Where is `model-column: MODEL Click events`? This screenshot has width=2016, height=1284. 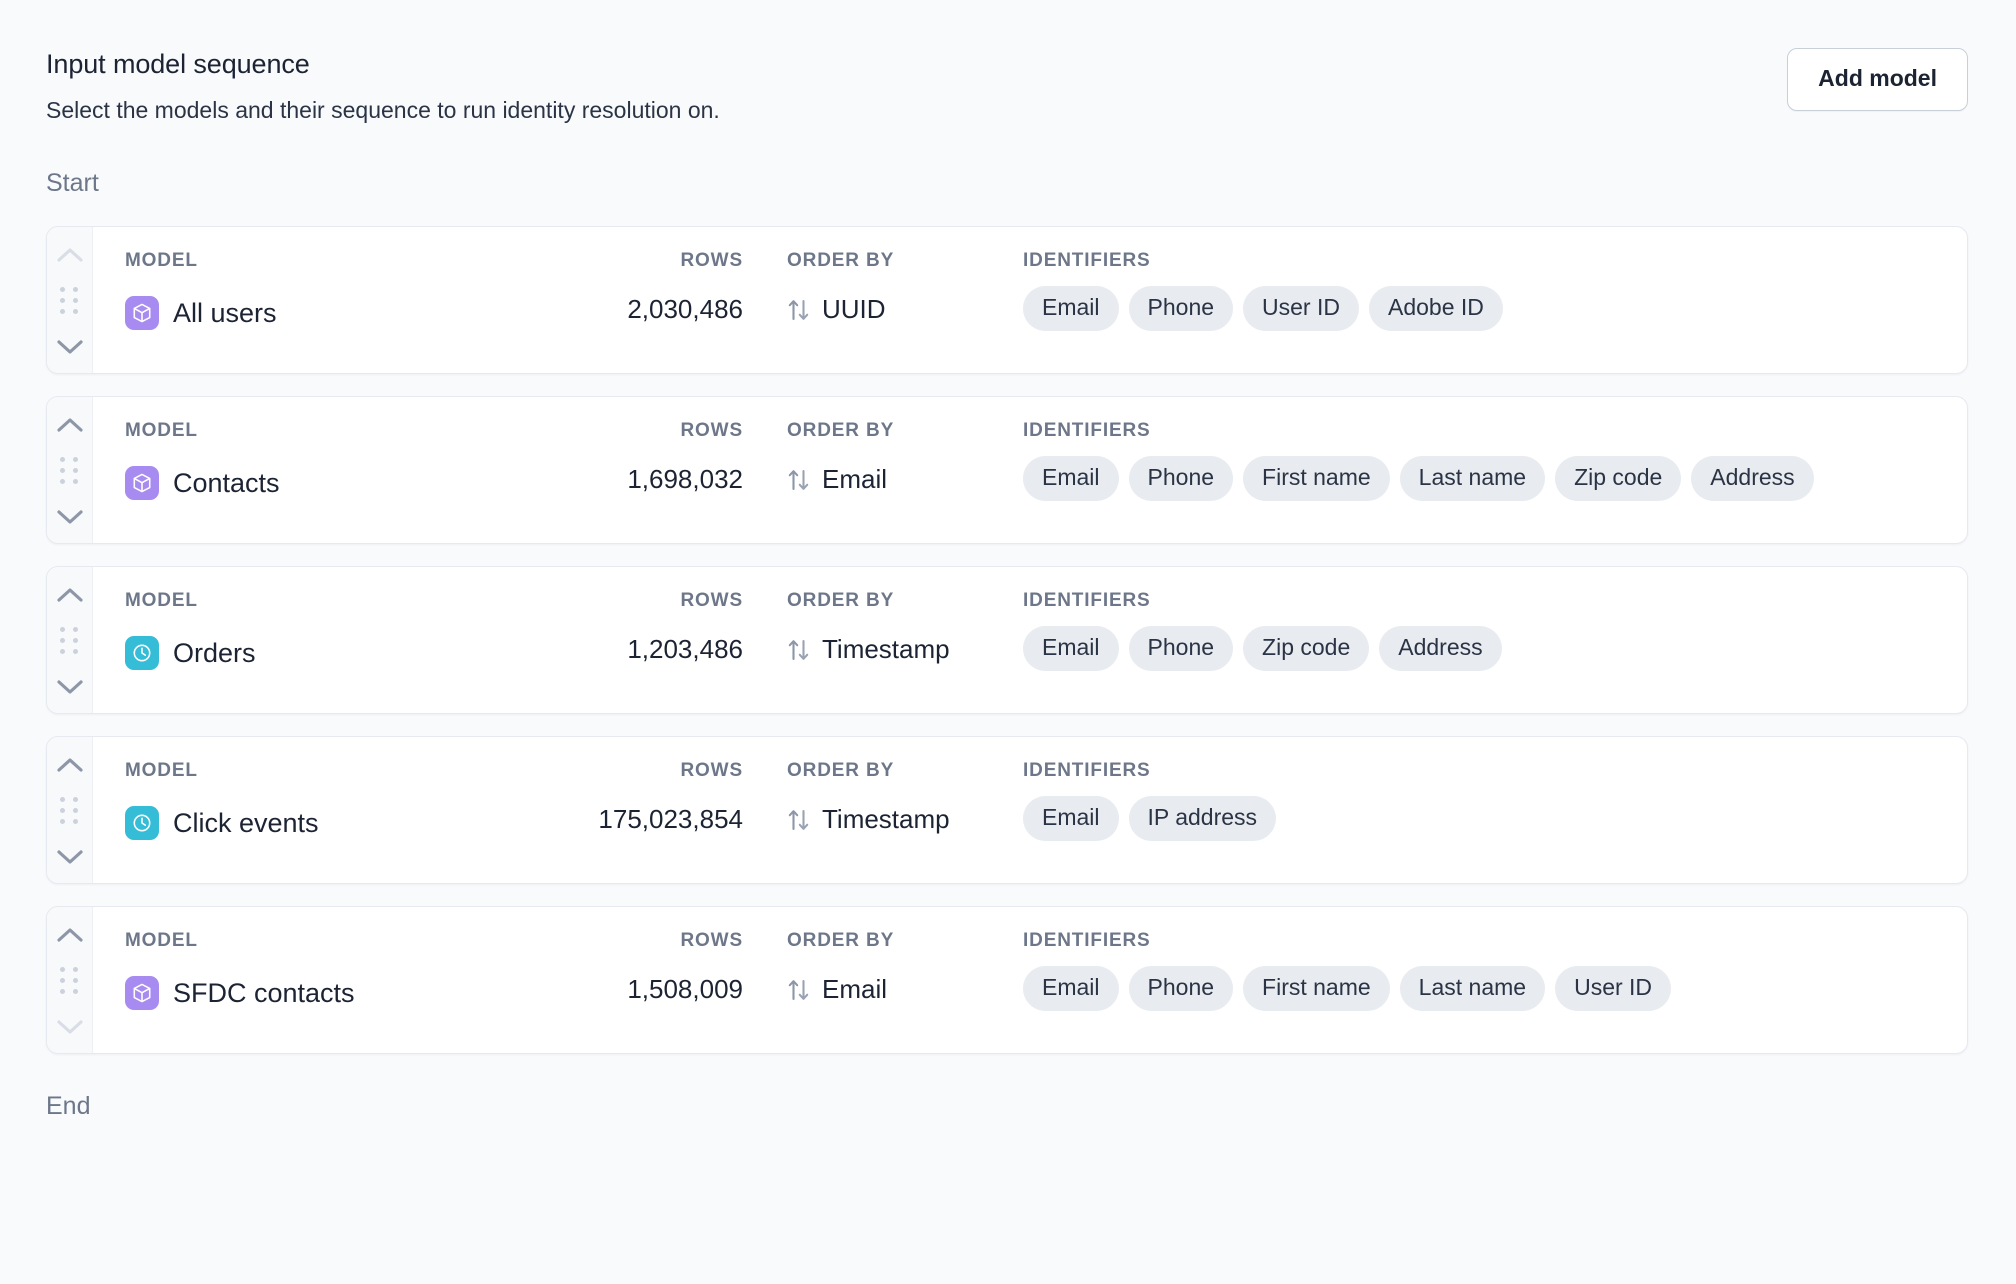
model-column: MODEL Click events is located at coordinates (303, 800).